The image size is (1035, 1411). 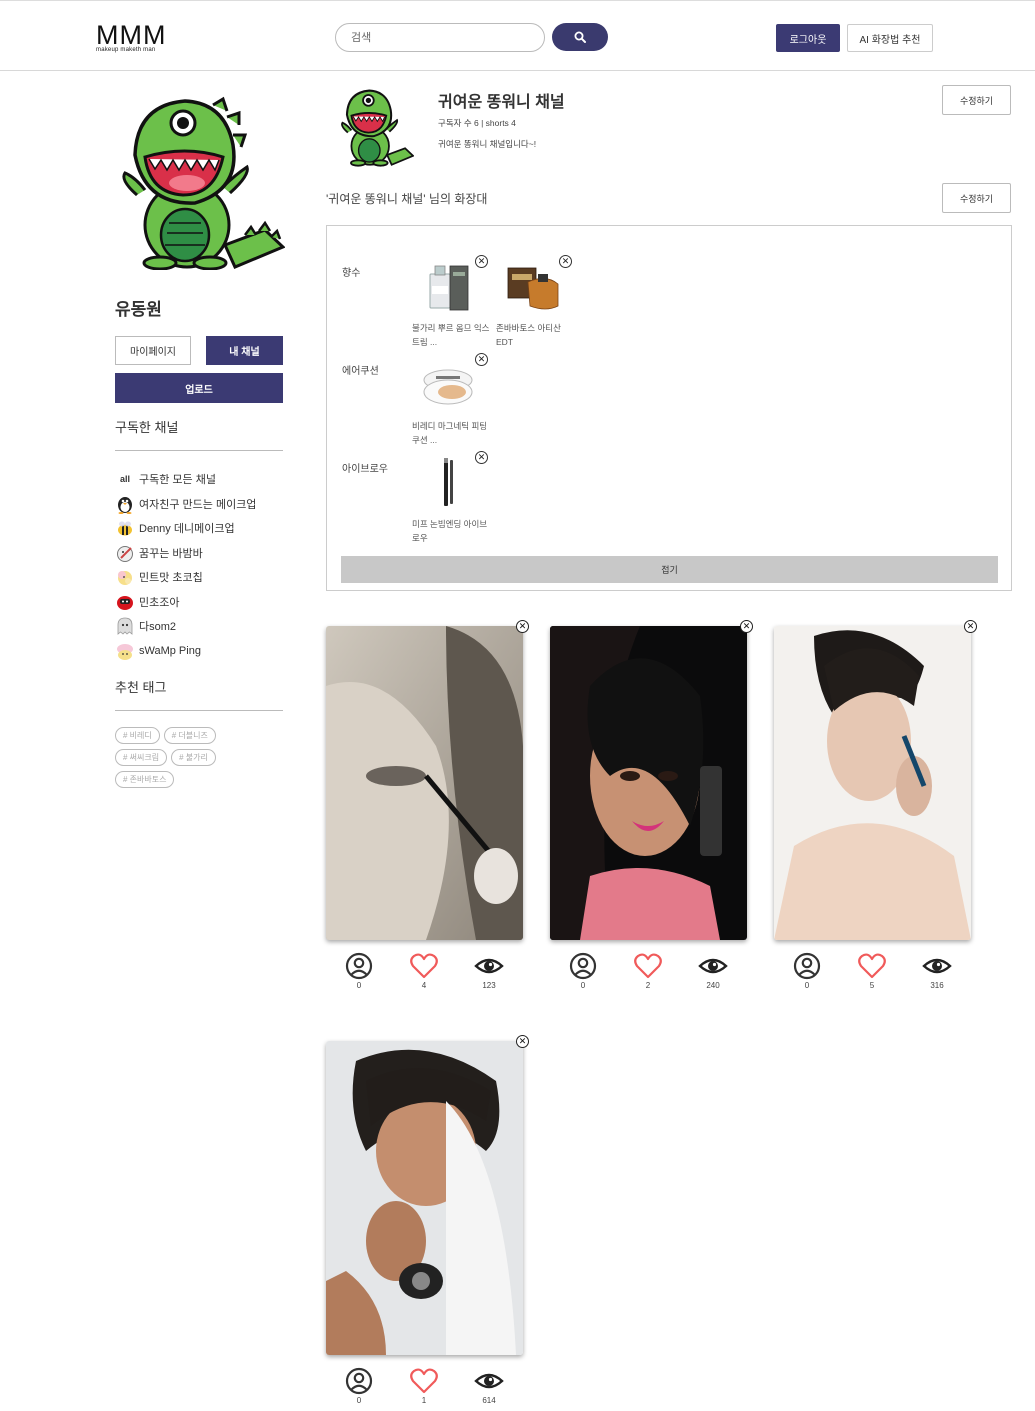 What do you see at coordinates (145, 779) in the screenshot?
I see `tag-chip: # 존바바토스` at bounding box center [145, 779].